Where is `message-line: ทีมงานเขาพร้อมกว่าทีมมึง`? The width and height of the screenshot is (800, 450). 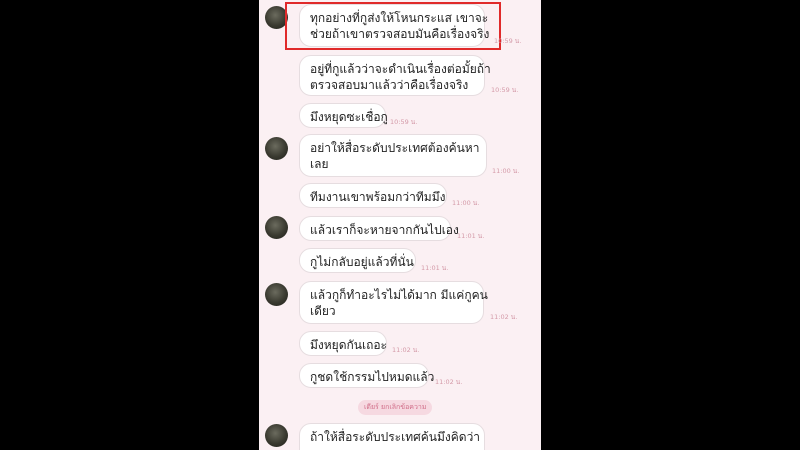 message-line: ทีมงานเขาพร้อมกว่าทีมมึง is located at coordinates (378, 197).